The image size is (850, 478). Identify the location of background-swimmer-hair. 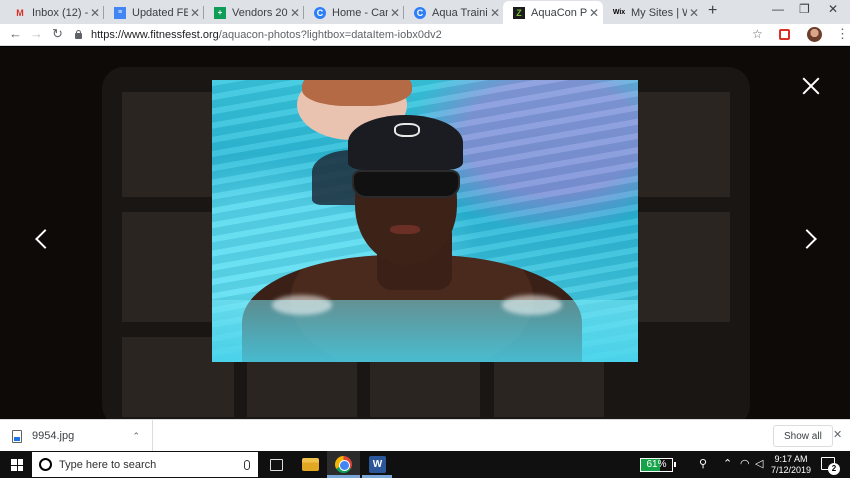
(357, 93).